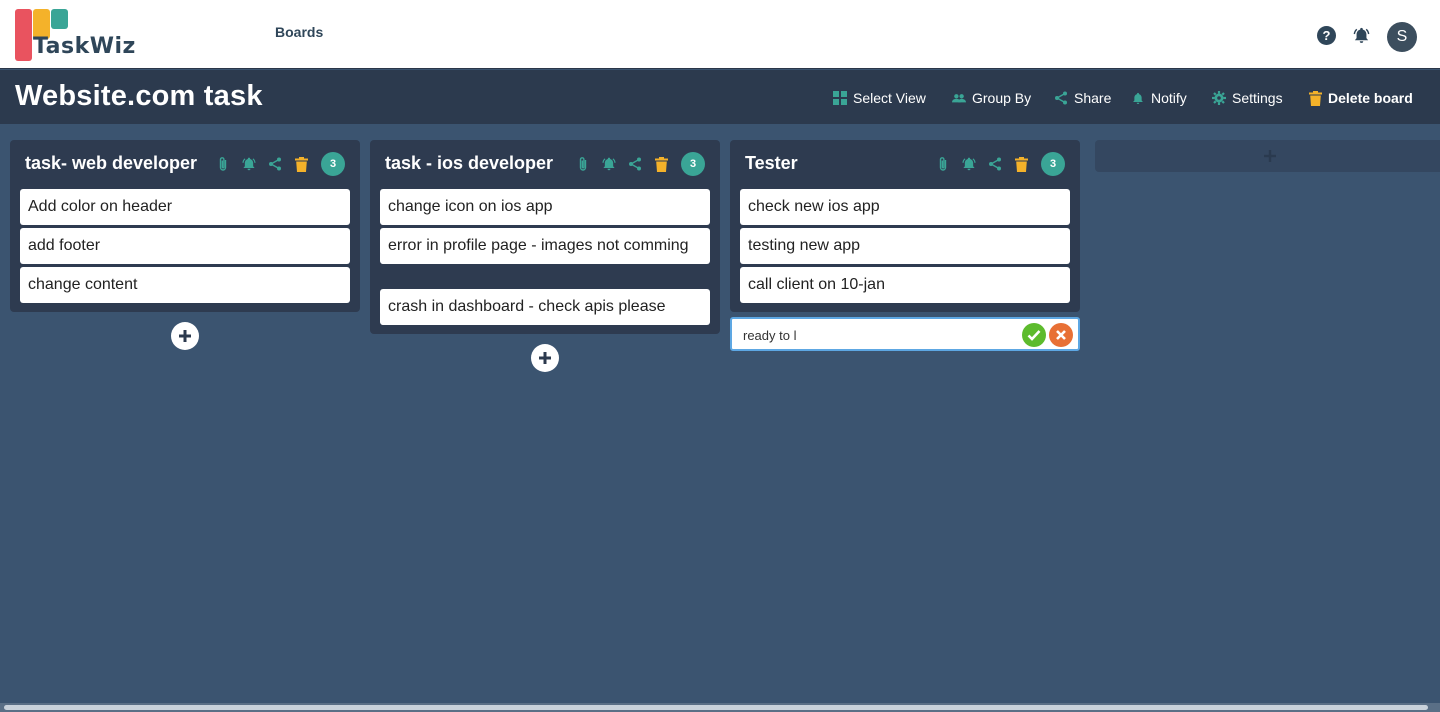 The width and height of the screenshot is (1440, 712). What do you see at coordinates (840, 98) in the screenshot?
I see `grid-icon` at bounding box center [840, 98].